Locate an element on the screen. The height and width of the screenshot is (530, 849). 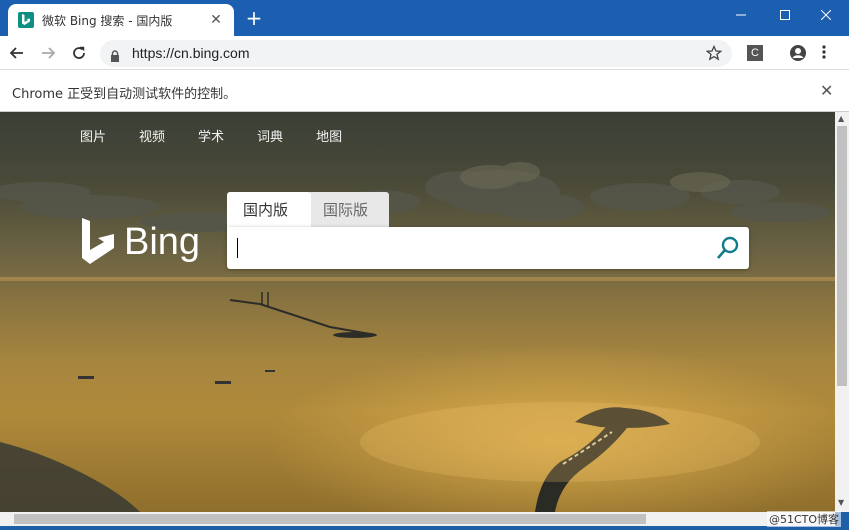
tab-domestic: 国内版 is located at coordinates (269, 210).